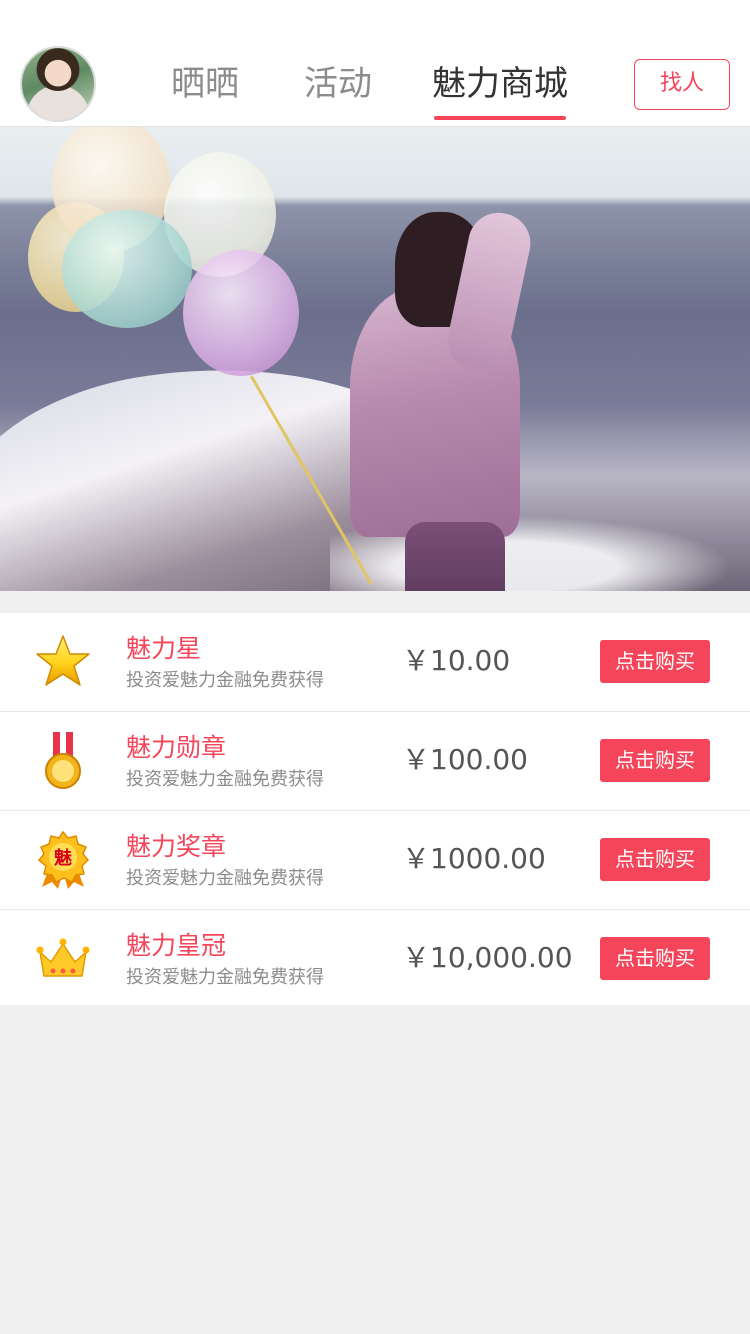  What do you see at coordinates (455, 556) in the screenshot?
I see `banner-girl-legs` at bounding box center [455, 556].